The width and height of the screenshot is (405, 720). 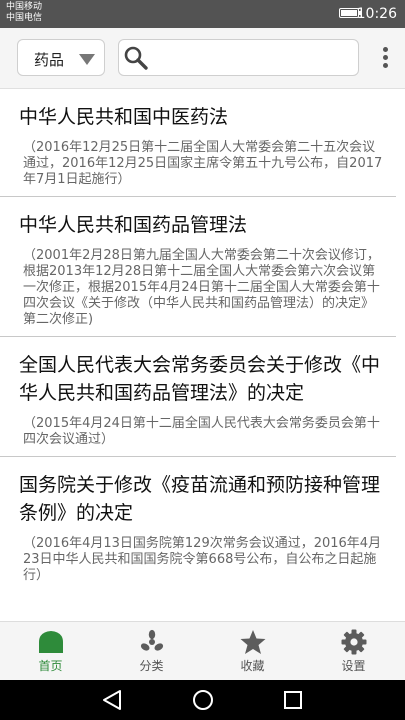 What do you see at coordinates (24, 7) in the screenshot?
I see `carrier-1: 中国移动` at bounding box center [24, 7].